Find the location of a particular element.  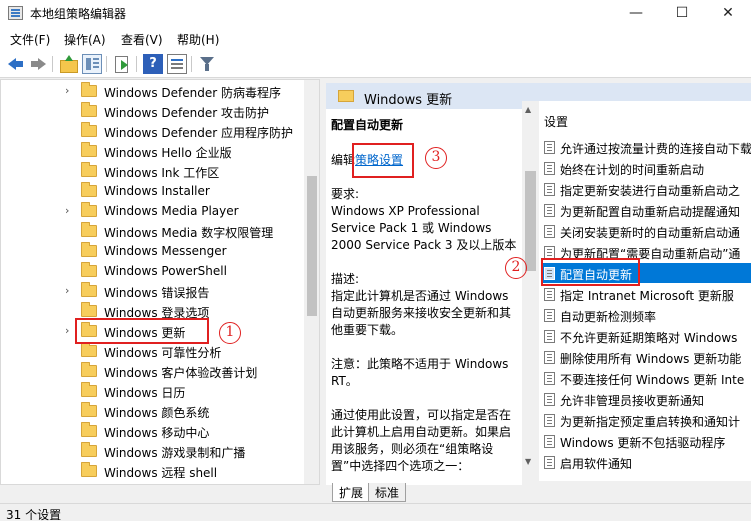

annotation-number: 3 is located at coordinates (436, 158).